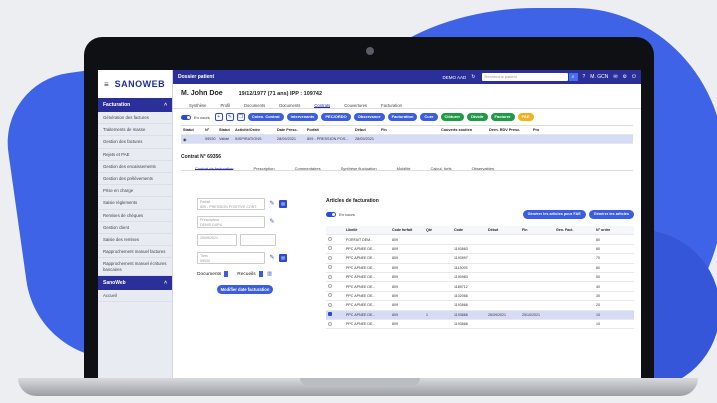 Image resolution: width=717 pixels, height=403 pixels. What do you see at coordinates (473, 77) in the screenshot?
I see `refresh-icon: ↻` at bounding box center [473, 77].